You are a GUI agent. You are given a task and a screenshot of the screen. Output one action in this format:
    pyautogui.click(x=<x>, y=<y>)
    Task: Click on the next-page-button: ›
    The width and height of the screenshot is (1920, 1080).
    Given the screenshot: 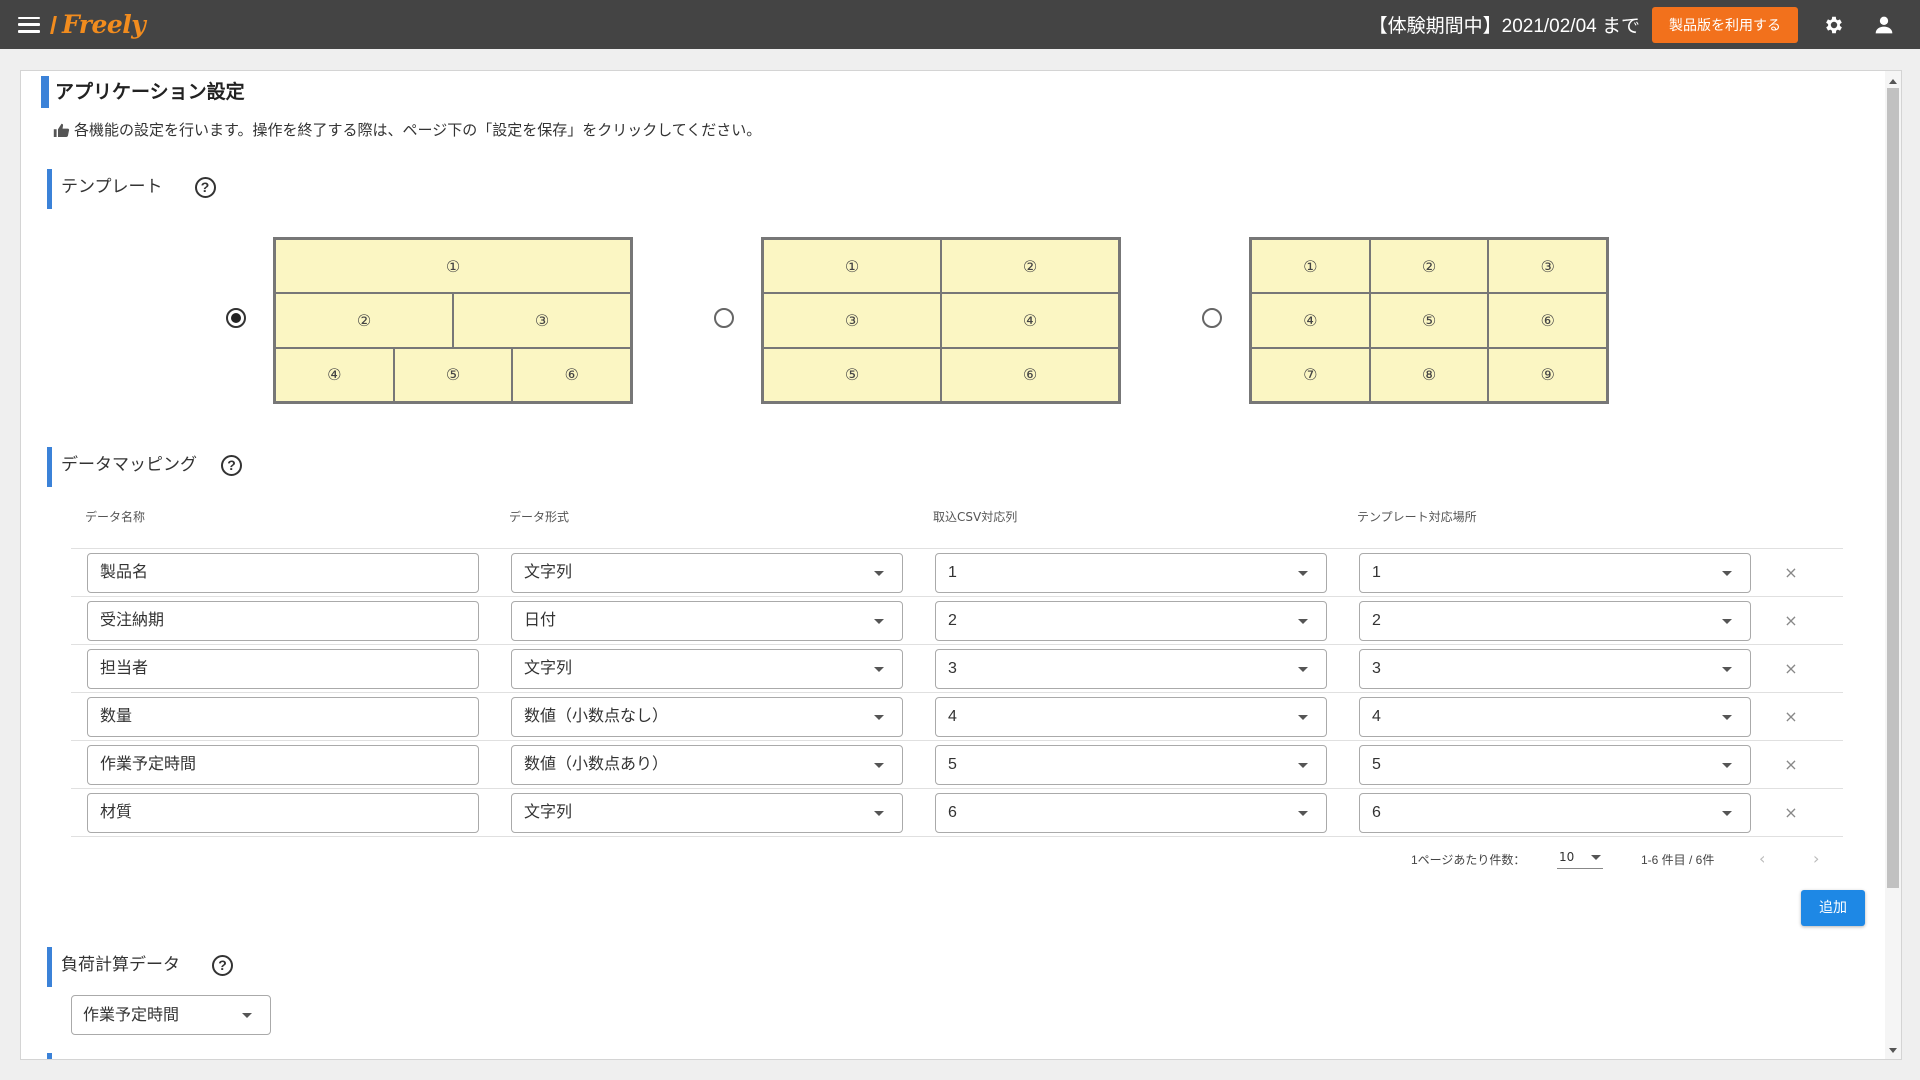 What is the action you would take?
    pyautogui.click(x=1816, y=858)
    